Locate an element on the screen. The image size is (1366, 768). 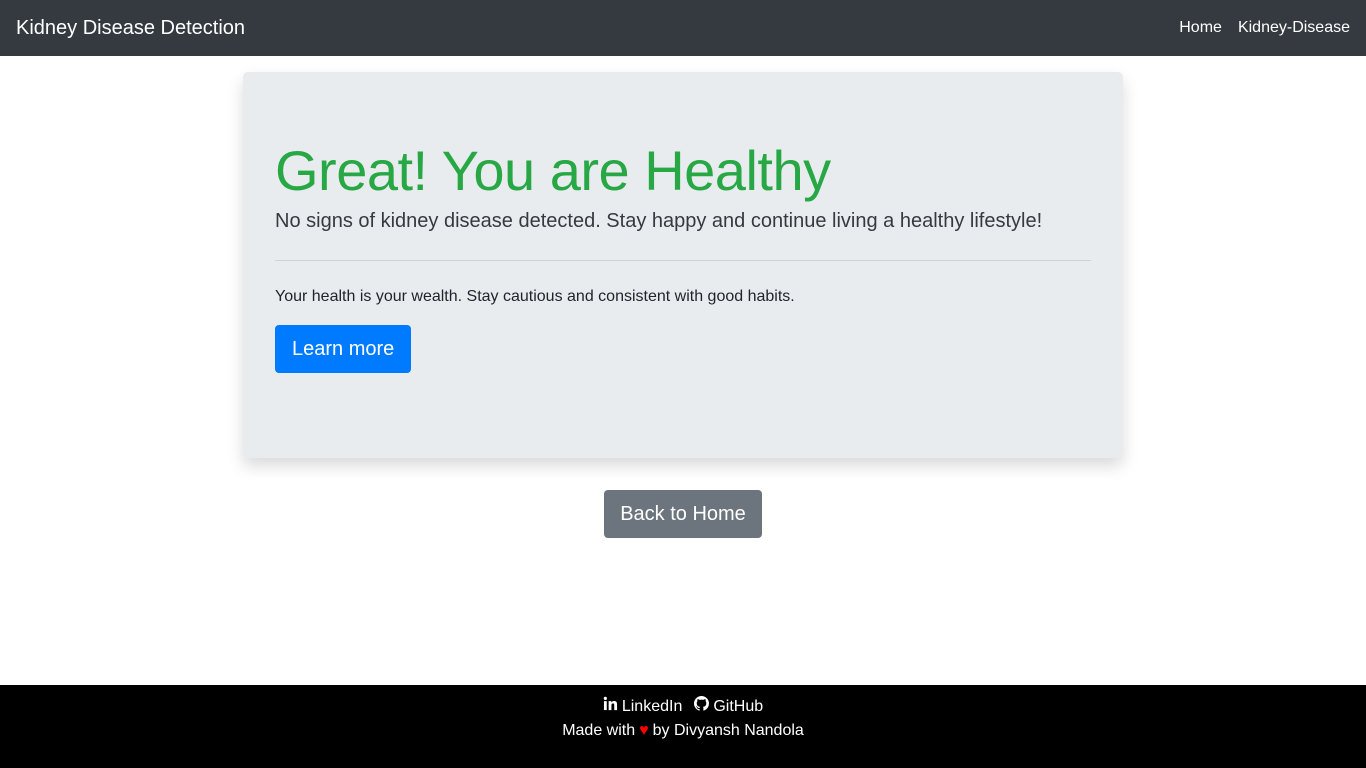
github-link: GitHub is located at coordinates (728, 707).